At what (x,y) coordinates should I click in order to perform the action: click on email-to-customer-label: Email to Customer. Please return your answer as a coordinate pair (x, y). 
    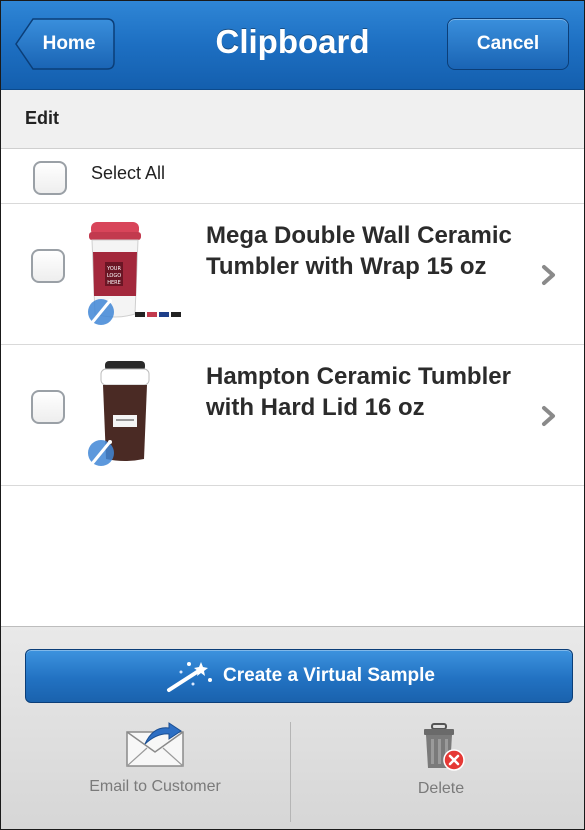
    Looking at the image, I should click on (155, 786).